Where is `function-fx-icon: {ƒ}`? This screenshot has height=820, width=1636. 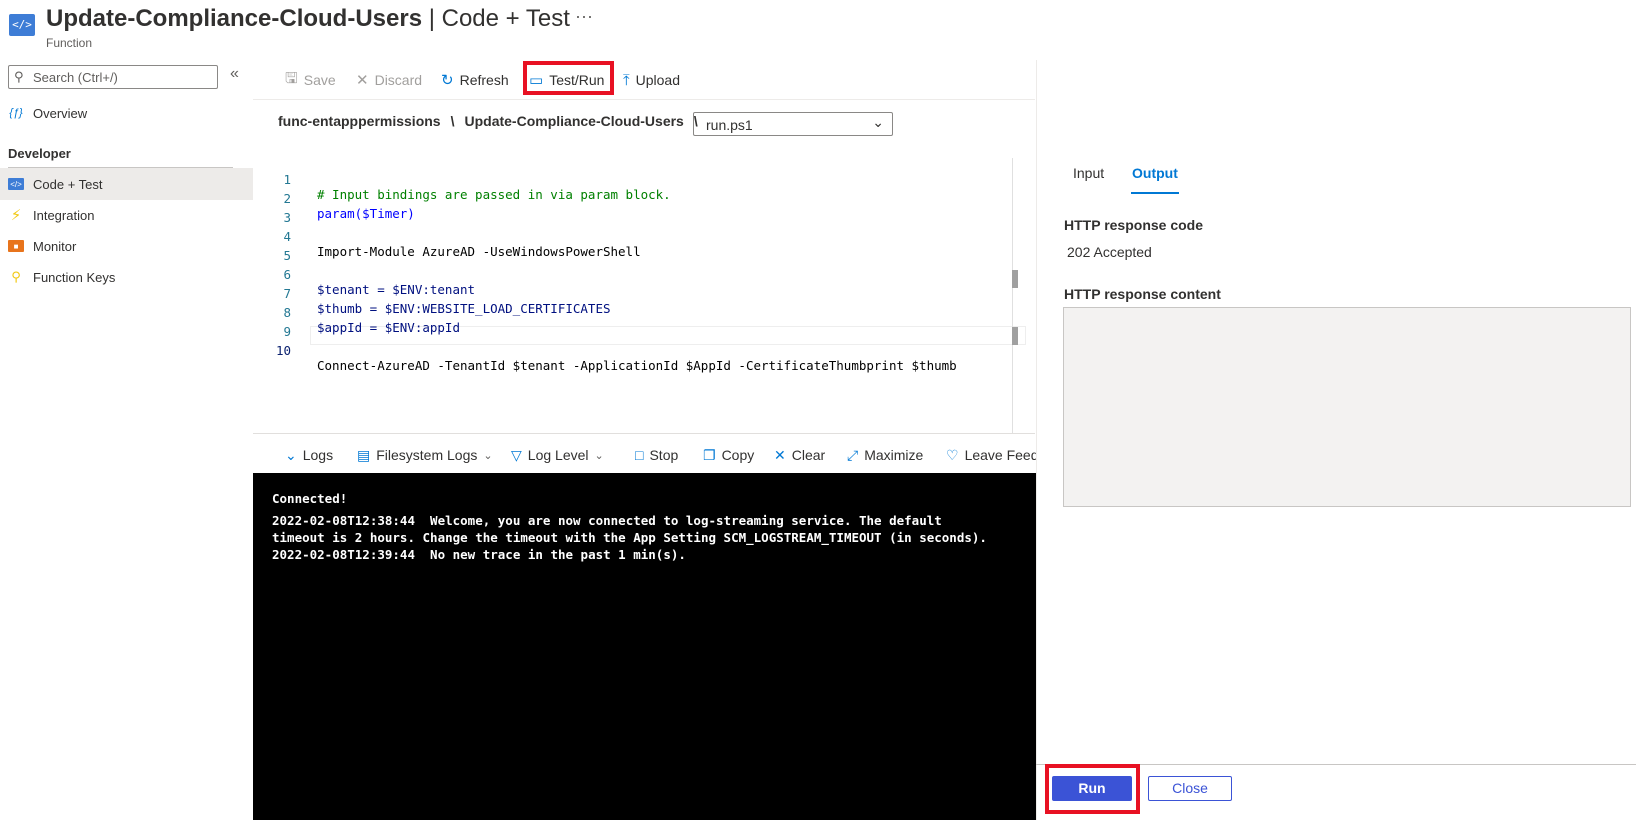 function-fx-icon: {ƒ} is located at coordinates (16, 113).